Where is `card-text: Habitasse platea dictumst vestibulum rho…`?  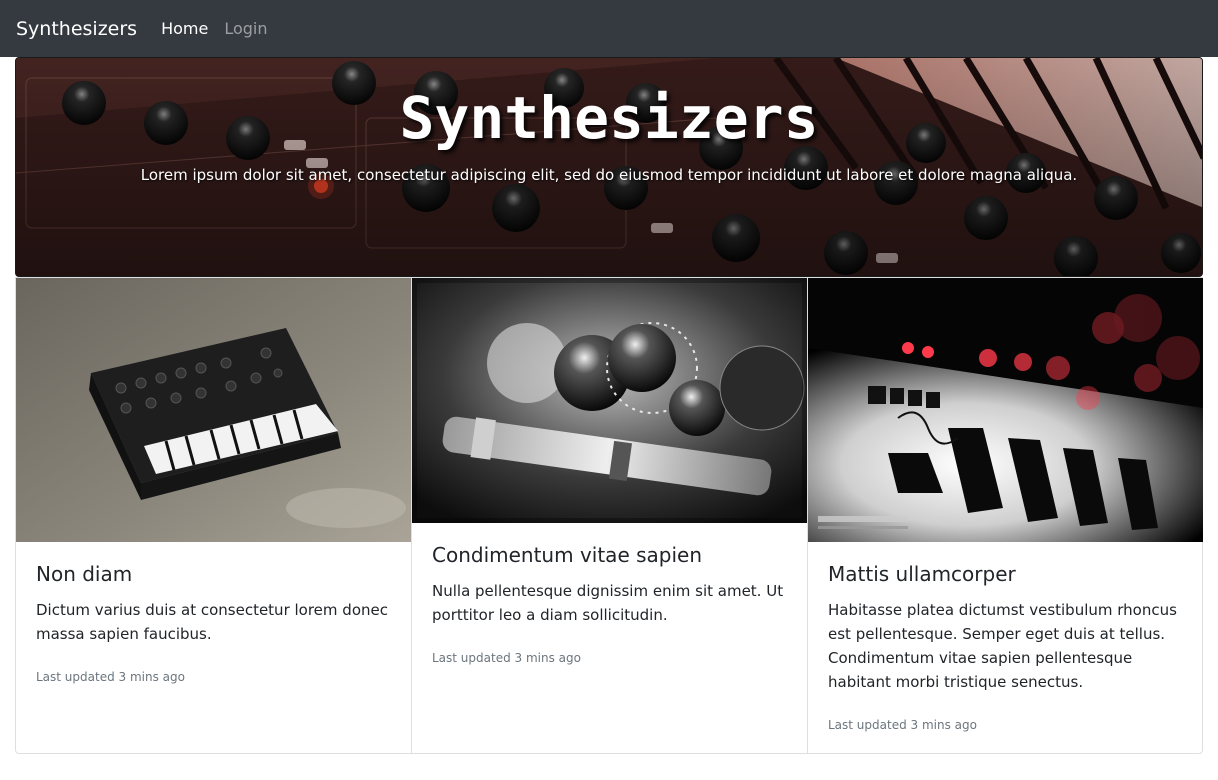
card-text: Habitasse platea dictumst vestibulum rho… is located at coordinates (1002, 646).